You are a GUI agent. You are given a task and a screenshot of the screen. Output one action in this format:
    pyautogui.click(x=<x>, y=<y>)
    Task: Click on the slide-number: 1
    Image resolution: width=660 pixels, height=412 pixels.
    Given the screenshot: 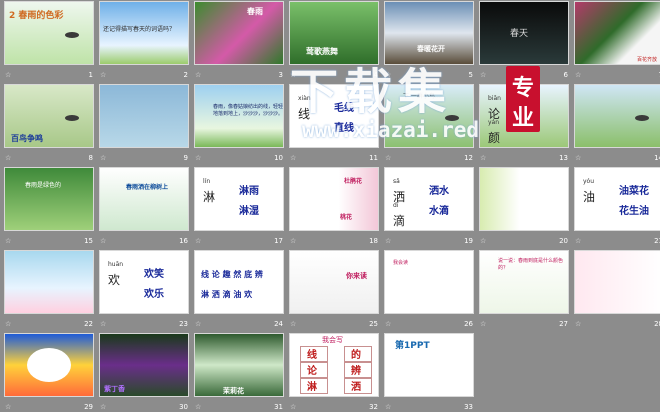 What is the action you would take?
    pyautogui.click(x=90, y=75)
    